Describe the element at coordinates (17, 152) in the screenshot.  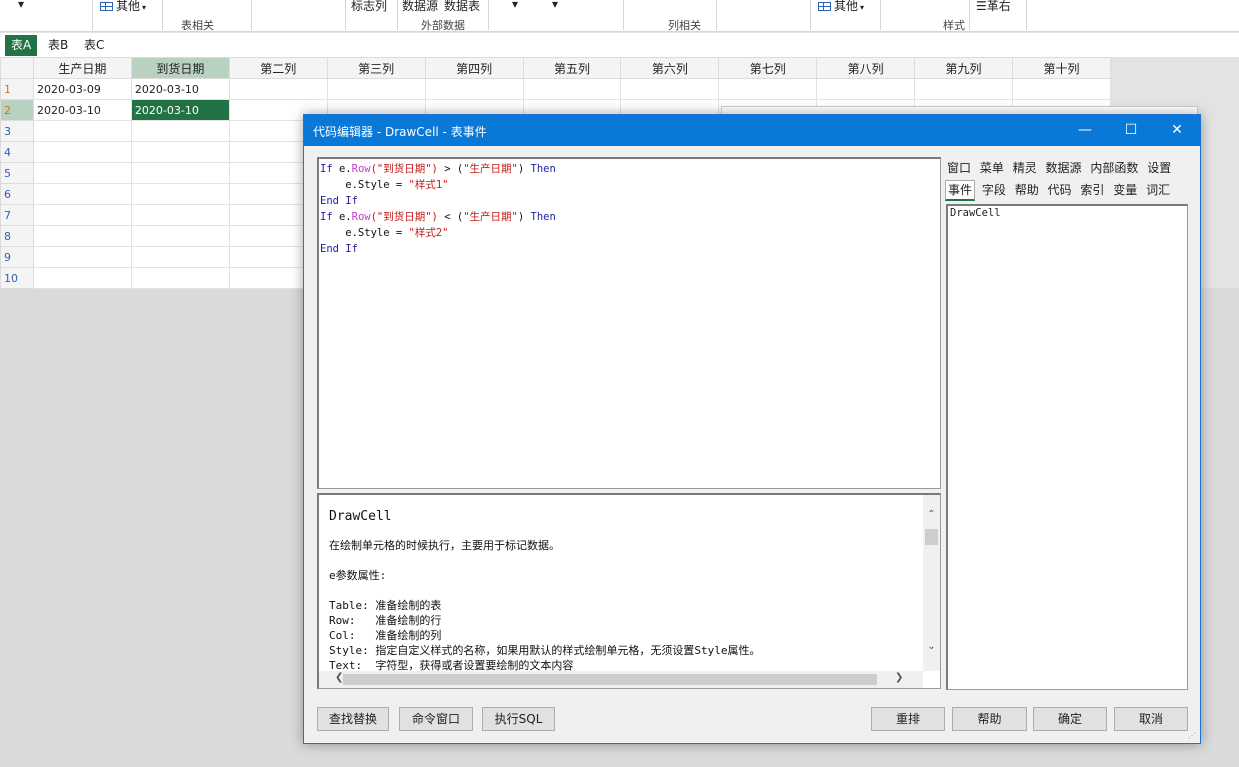
I see `row-header: 4` at that location.